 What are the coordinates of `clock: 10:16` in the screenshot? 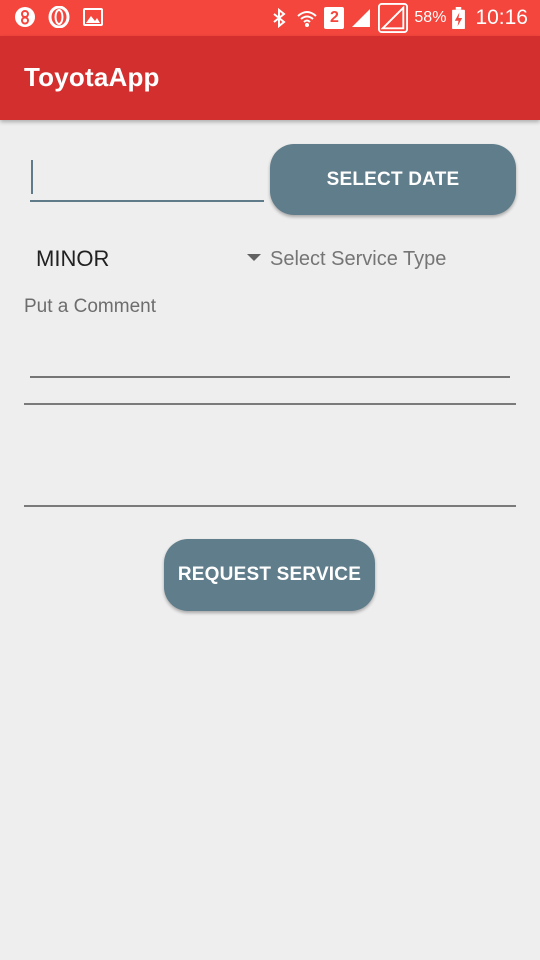 It's located at (501, 17).